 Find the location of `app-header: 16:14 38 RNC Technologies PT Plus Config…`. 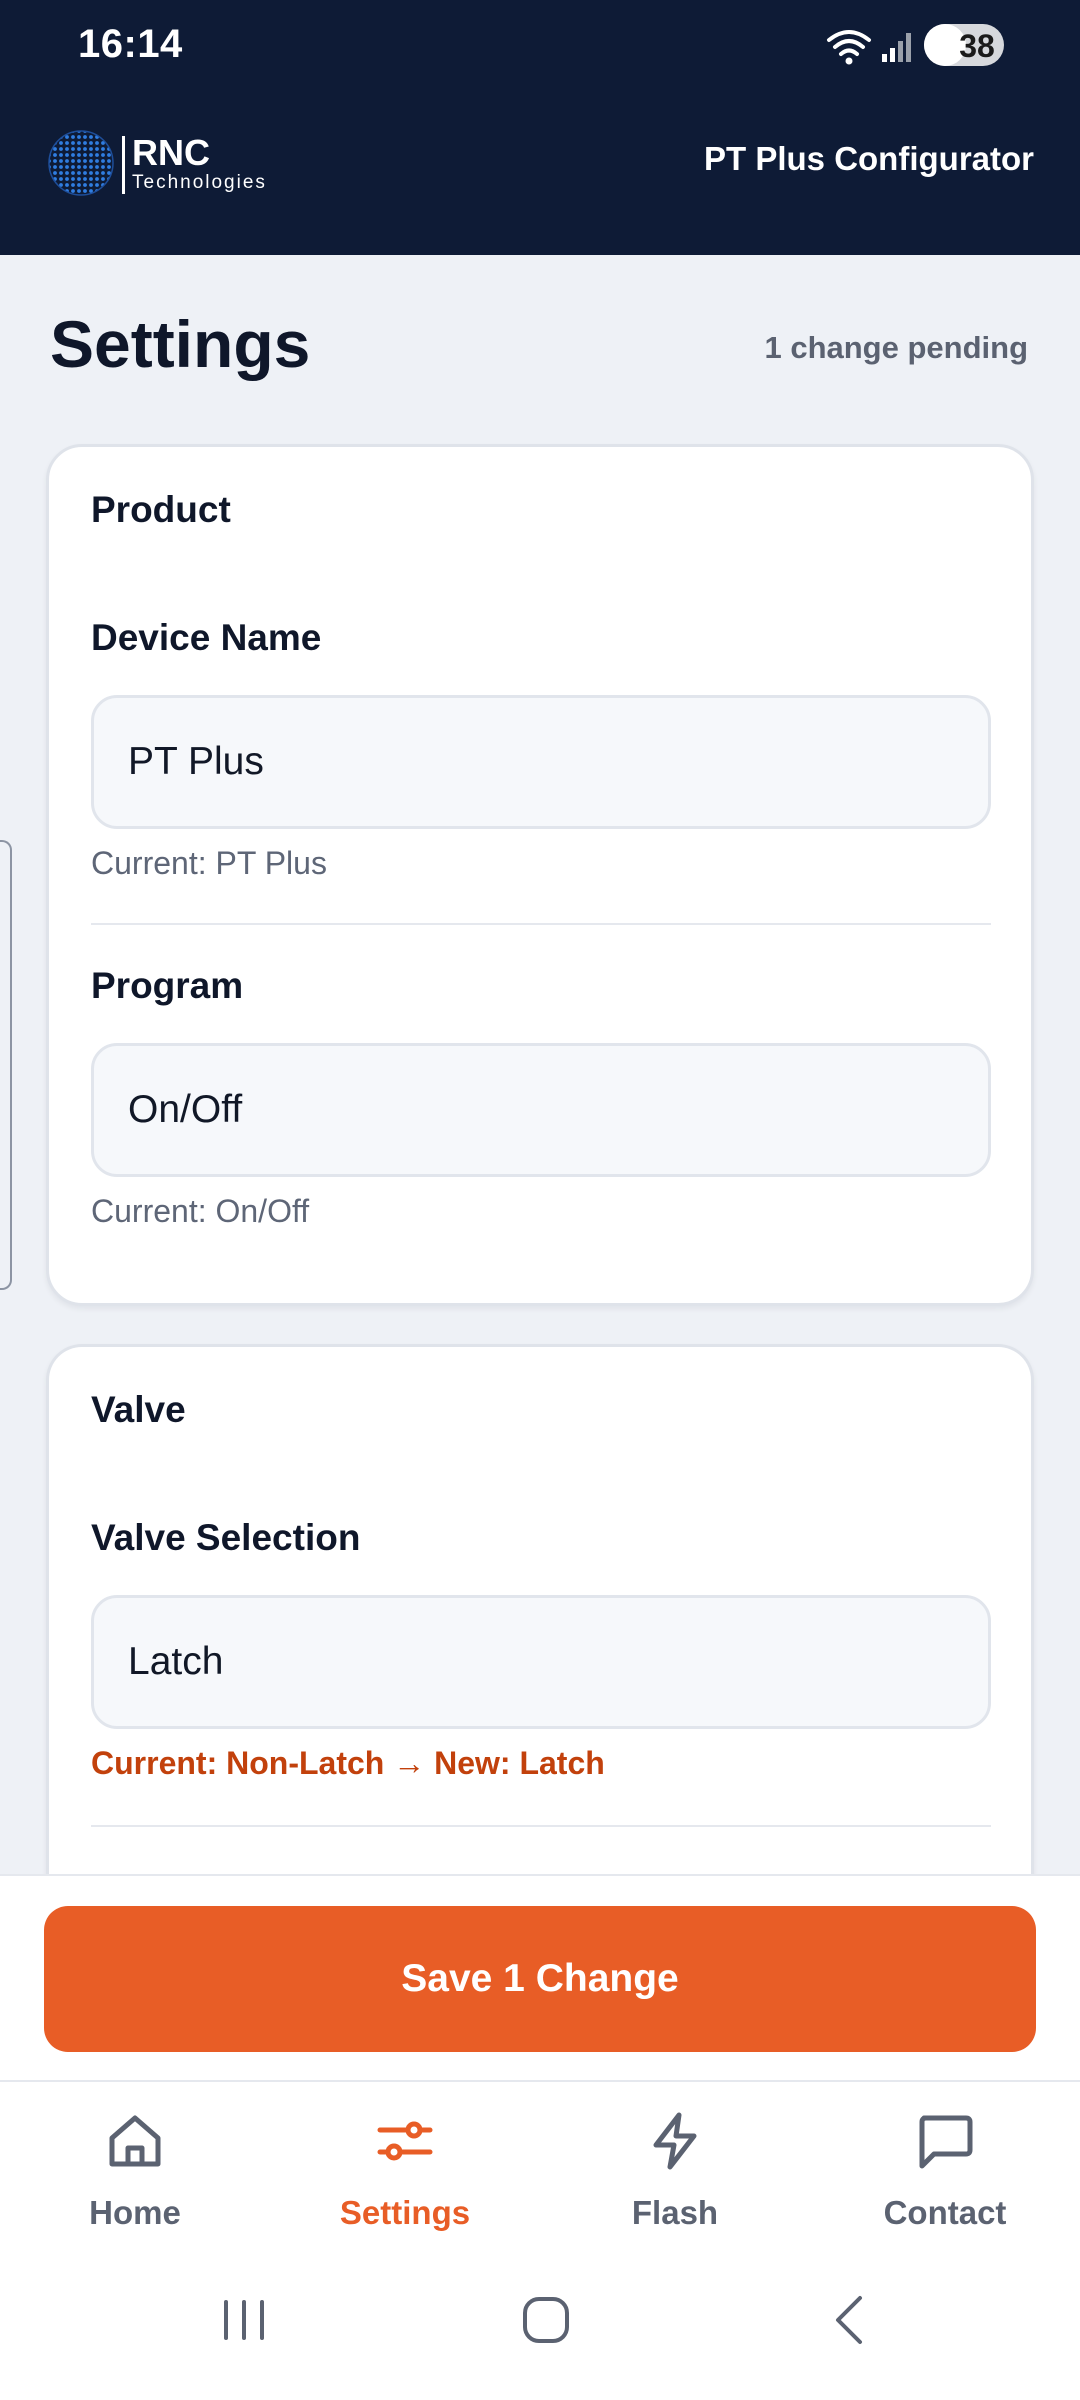

app-header: 16:14 38 RNC Technologies PT Plus Config… is located at coordinates (540, 127).